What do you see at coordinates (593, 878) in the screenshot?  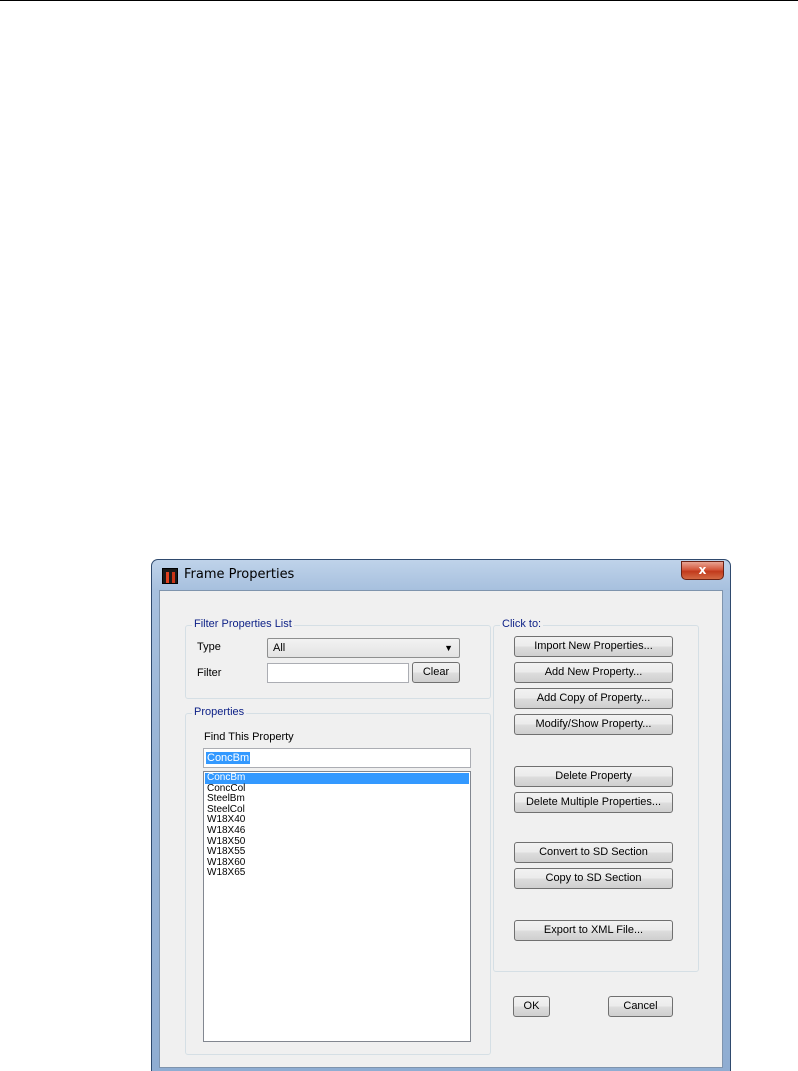 I see `copy-to-sd-section-button: Copy to SD Section` at bounding box center [593, 878].